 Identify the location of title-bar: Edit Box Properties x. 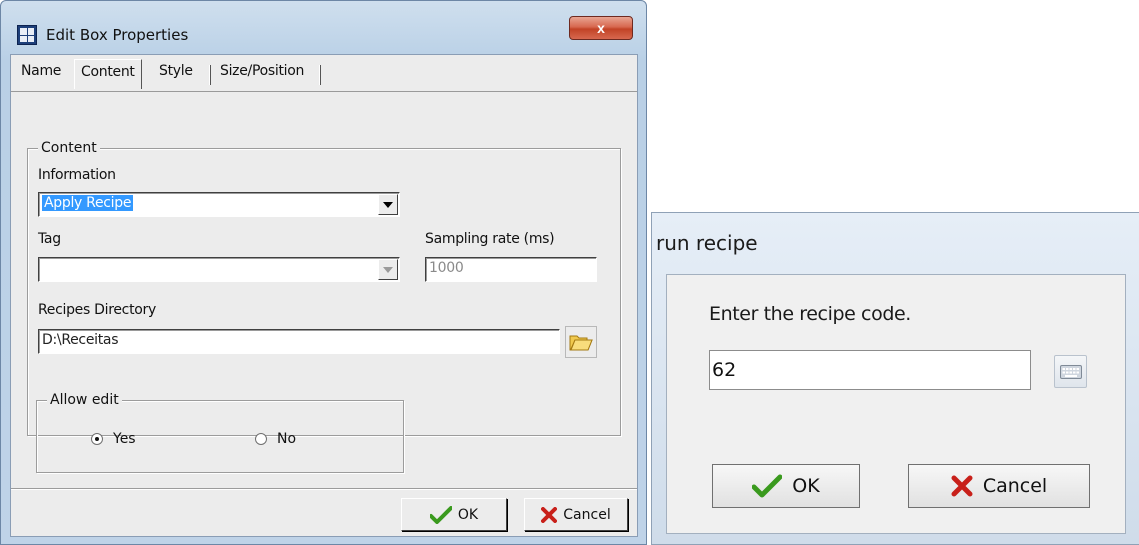
(323, 27).